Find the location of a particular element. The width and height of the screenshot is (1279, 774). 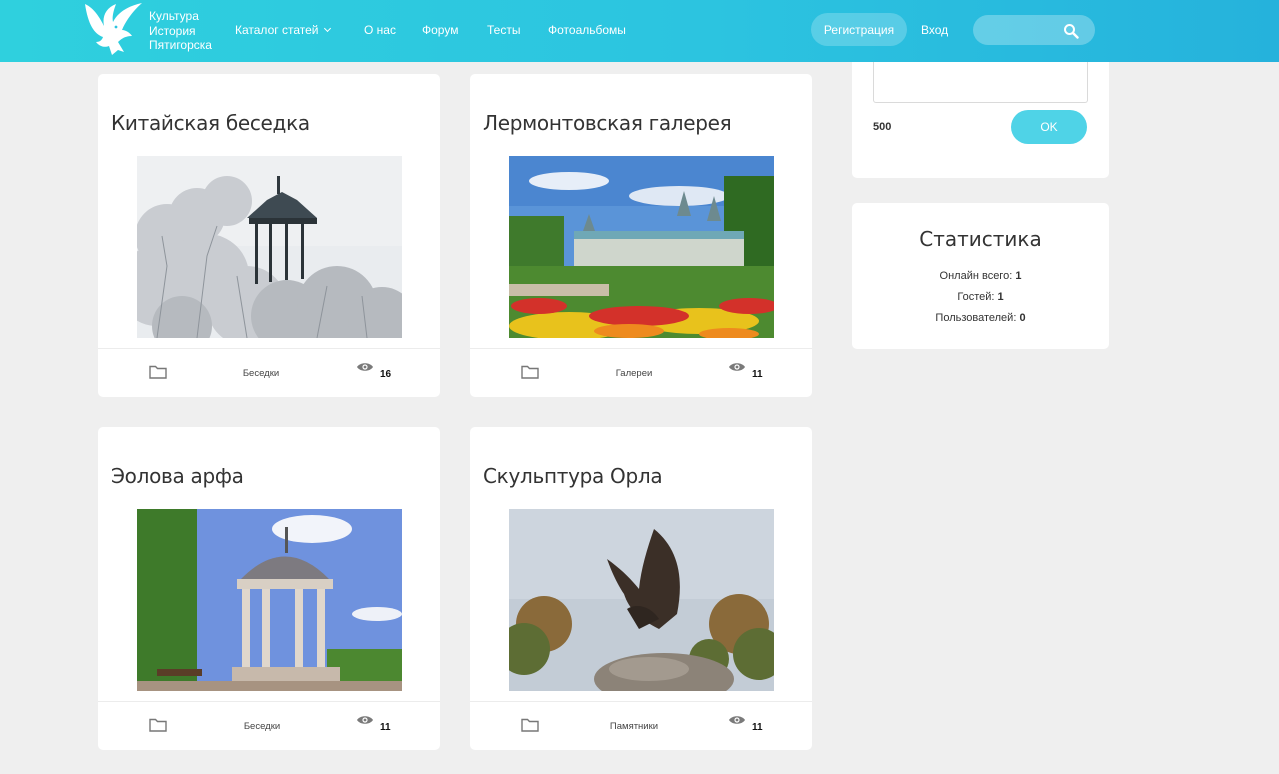

char-counter: 500 is located at coordinates (882, 127).